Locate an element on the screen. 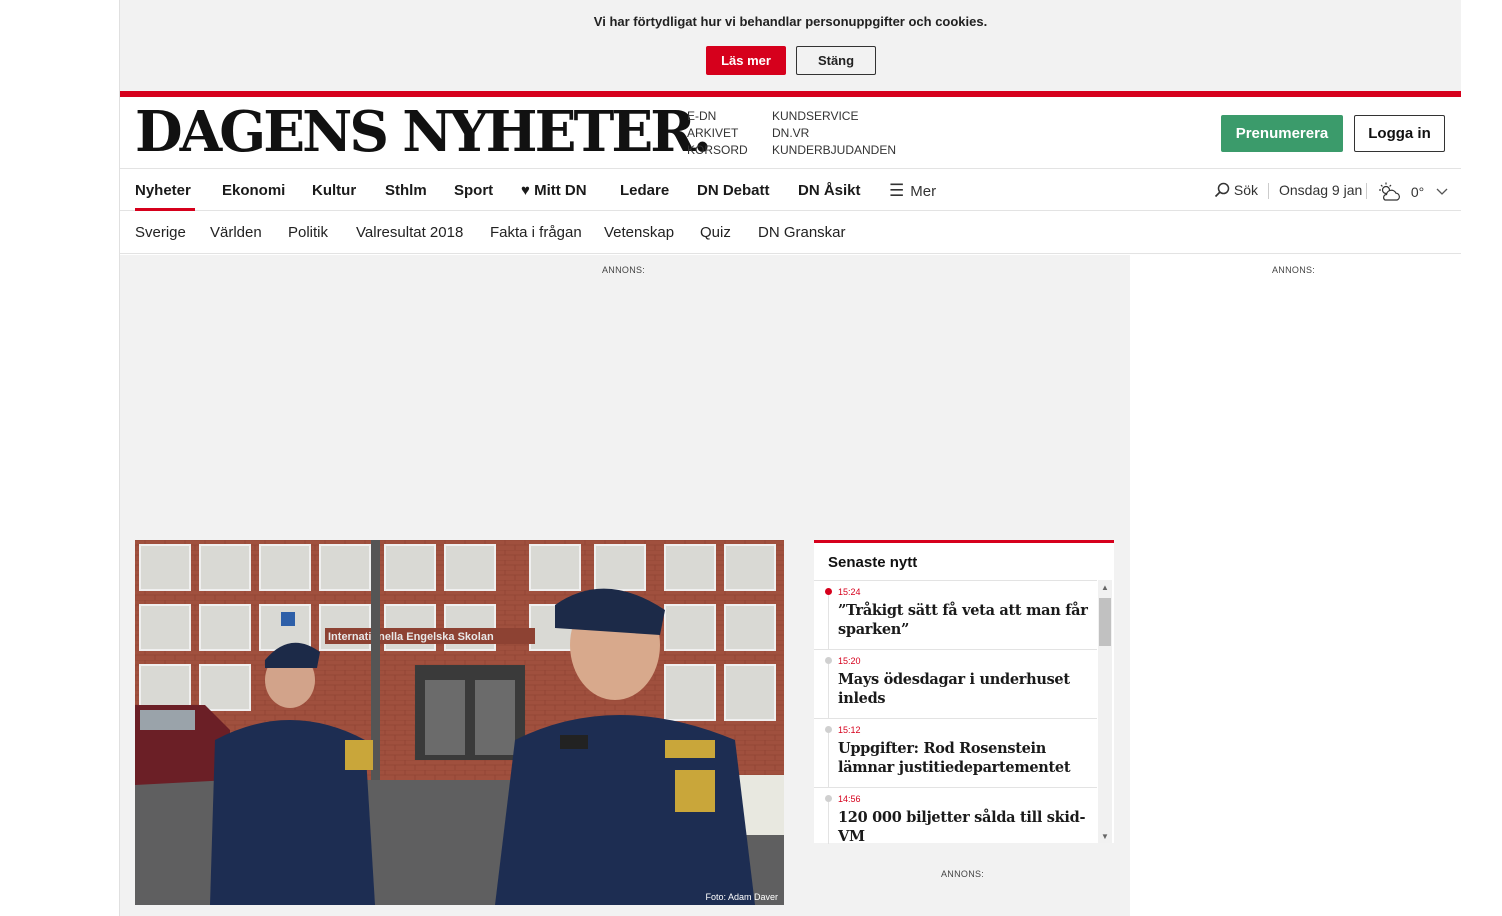  search-button: Sök is located at coordinates (1236, 190).